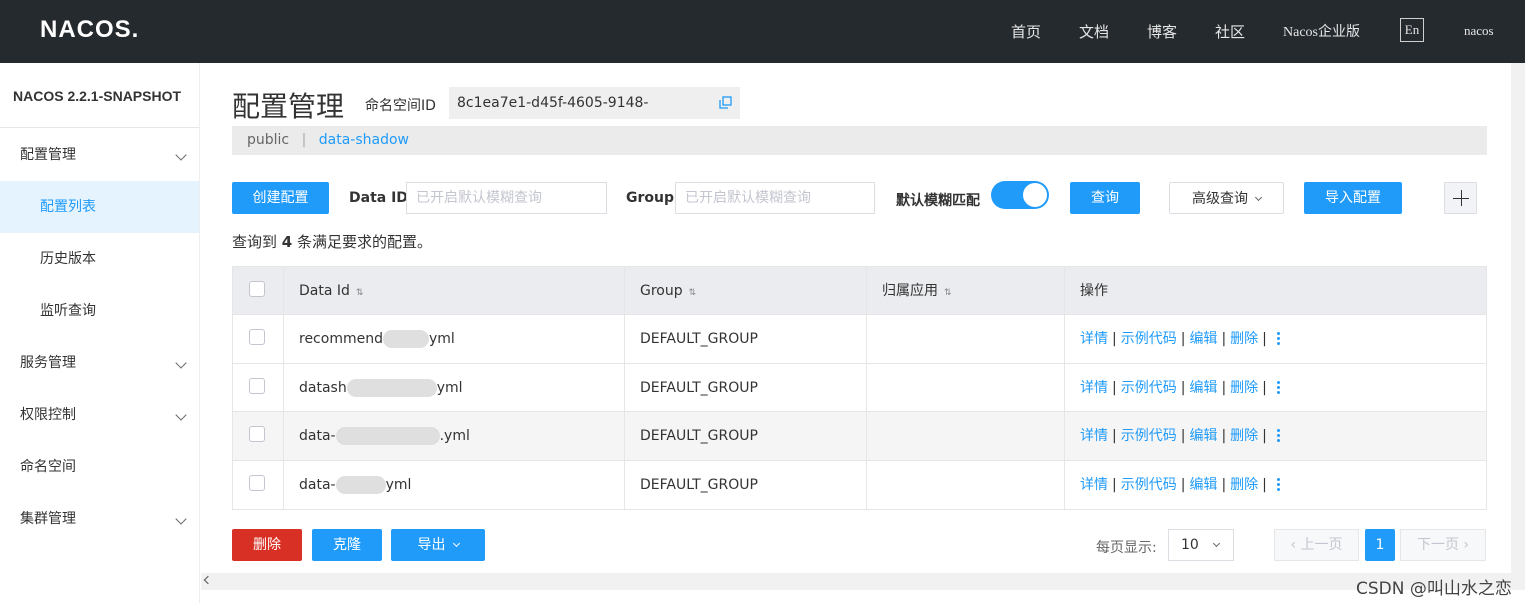  I want to click on dataid-cell: recommend yml, so click(454, 339).